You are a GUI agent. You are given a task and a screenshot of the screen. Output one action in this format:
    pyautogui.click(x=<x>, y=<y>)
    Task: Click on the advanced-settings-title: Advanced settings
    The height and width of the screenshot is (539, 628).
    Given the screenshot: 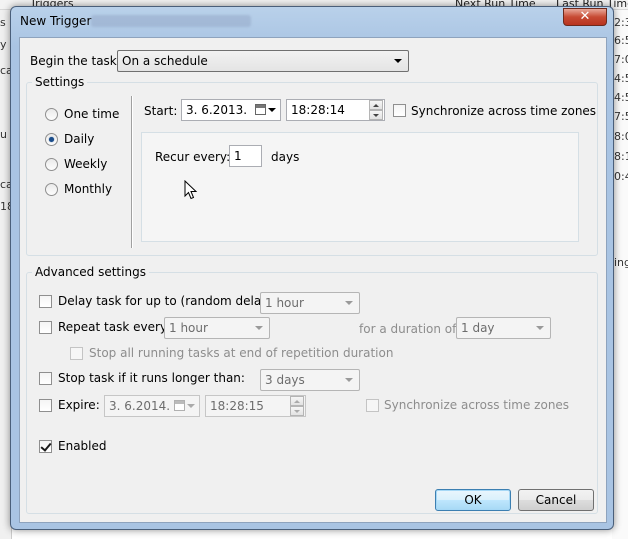 What is the action you would take?
    pyautogui.click(x=90, y=272)
    